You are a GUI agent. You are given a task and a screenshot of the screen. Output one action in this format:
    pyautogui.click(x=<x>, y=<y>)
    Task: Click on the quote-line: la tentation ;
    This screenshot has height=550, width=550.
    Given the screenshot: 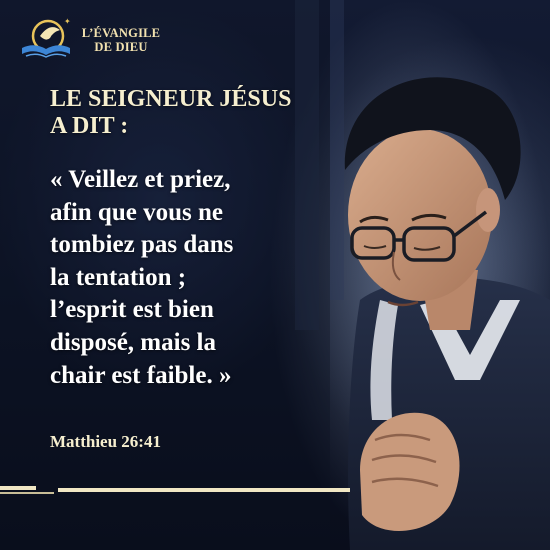 What is the action you would take?
    pyautogui.click(x=118, y=277)
    